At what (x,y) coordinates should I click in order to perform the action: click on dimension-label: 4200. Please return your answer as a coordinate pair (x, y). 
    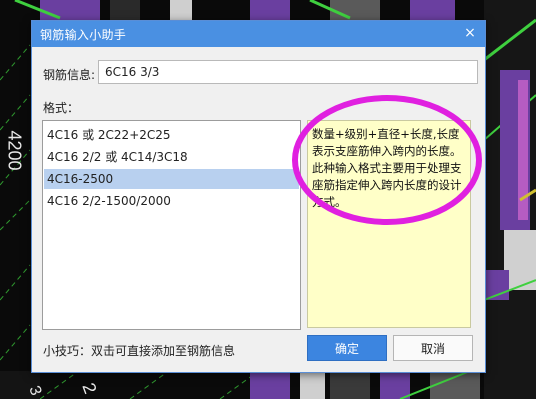
    Looking at the image, I should click on (14, 150).